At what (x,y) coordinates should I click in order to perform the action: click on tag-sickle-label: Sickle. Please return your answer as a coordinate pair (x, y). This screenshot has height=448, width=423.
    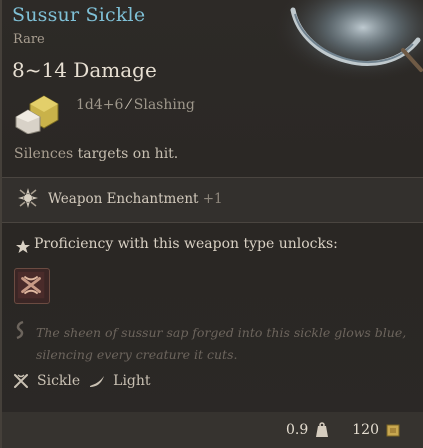
    Looking at the image, I should click on (59, 381).